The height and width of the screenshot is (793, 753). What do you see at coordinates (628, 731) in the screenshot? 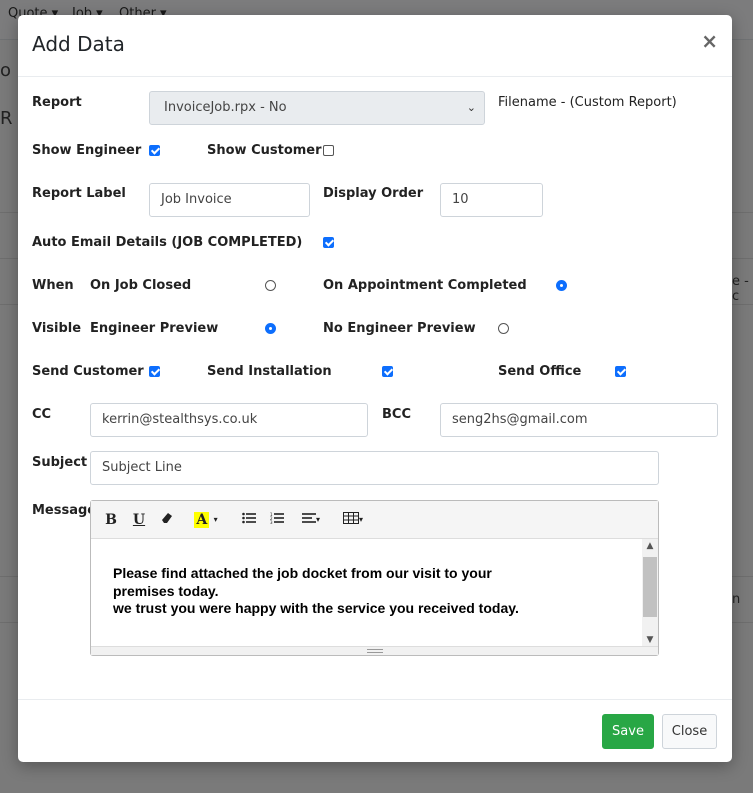
I see `save-button: Save` at bounding box center [628, 731].